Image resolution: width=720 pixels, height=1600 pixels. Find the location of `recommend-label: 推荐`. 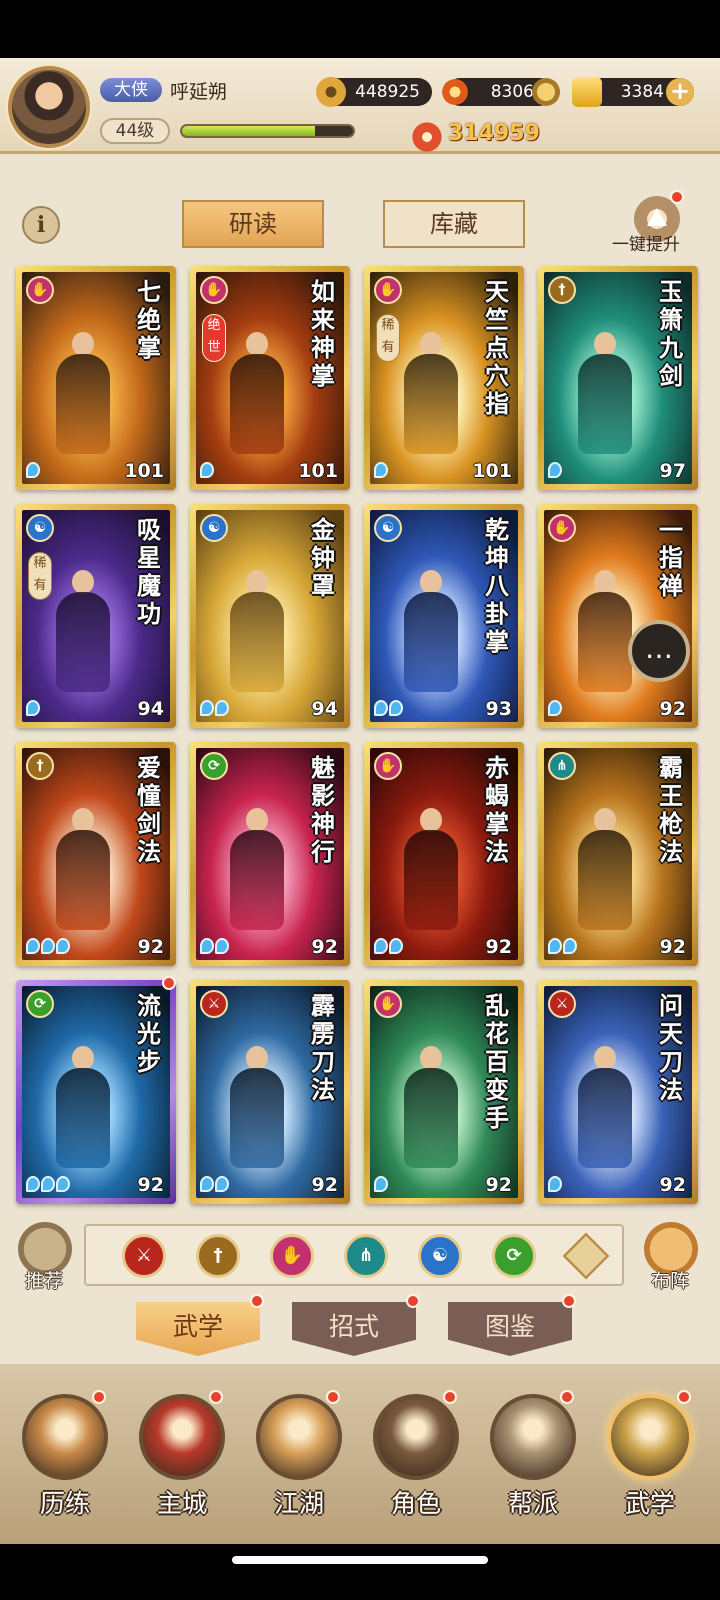

recommend-label: 推荐 is located at coordinates (43, 1281).